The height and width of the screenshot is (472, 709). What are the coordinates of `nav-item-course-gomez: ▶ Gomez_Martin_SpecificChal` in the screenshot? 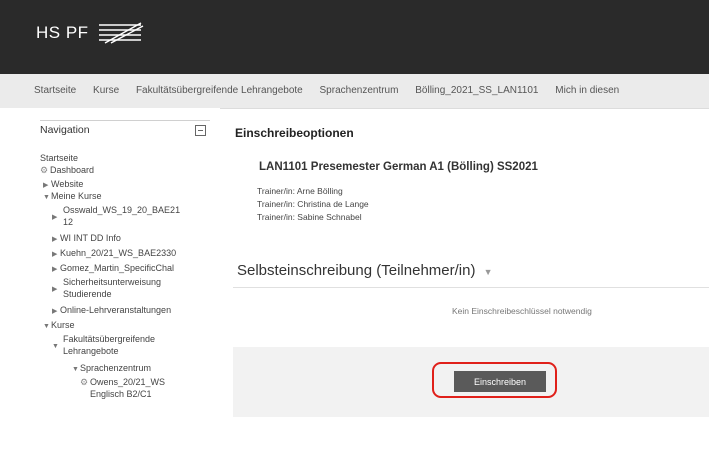 It's located at (113, 269).